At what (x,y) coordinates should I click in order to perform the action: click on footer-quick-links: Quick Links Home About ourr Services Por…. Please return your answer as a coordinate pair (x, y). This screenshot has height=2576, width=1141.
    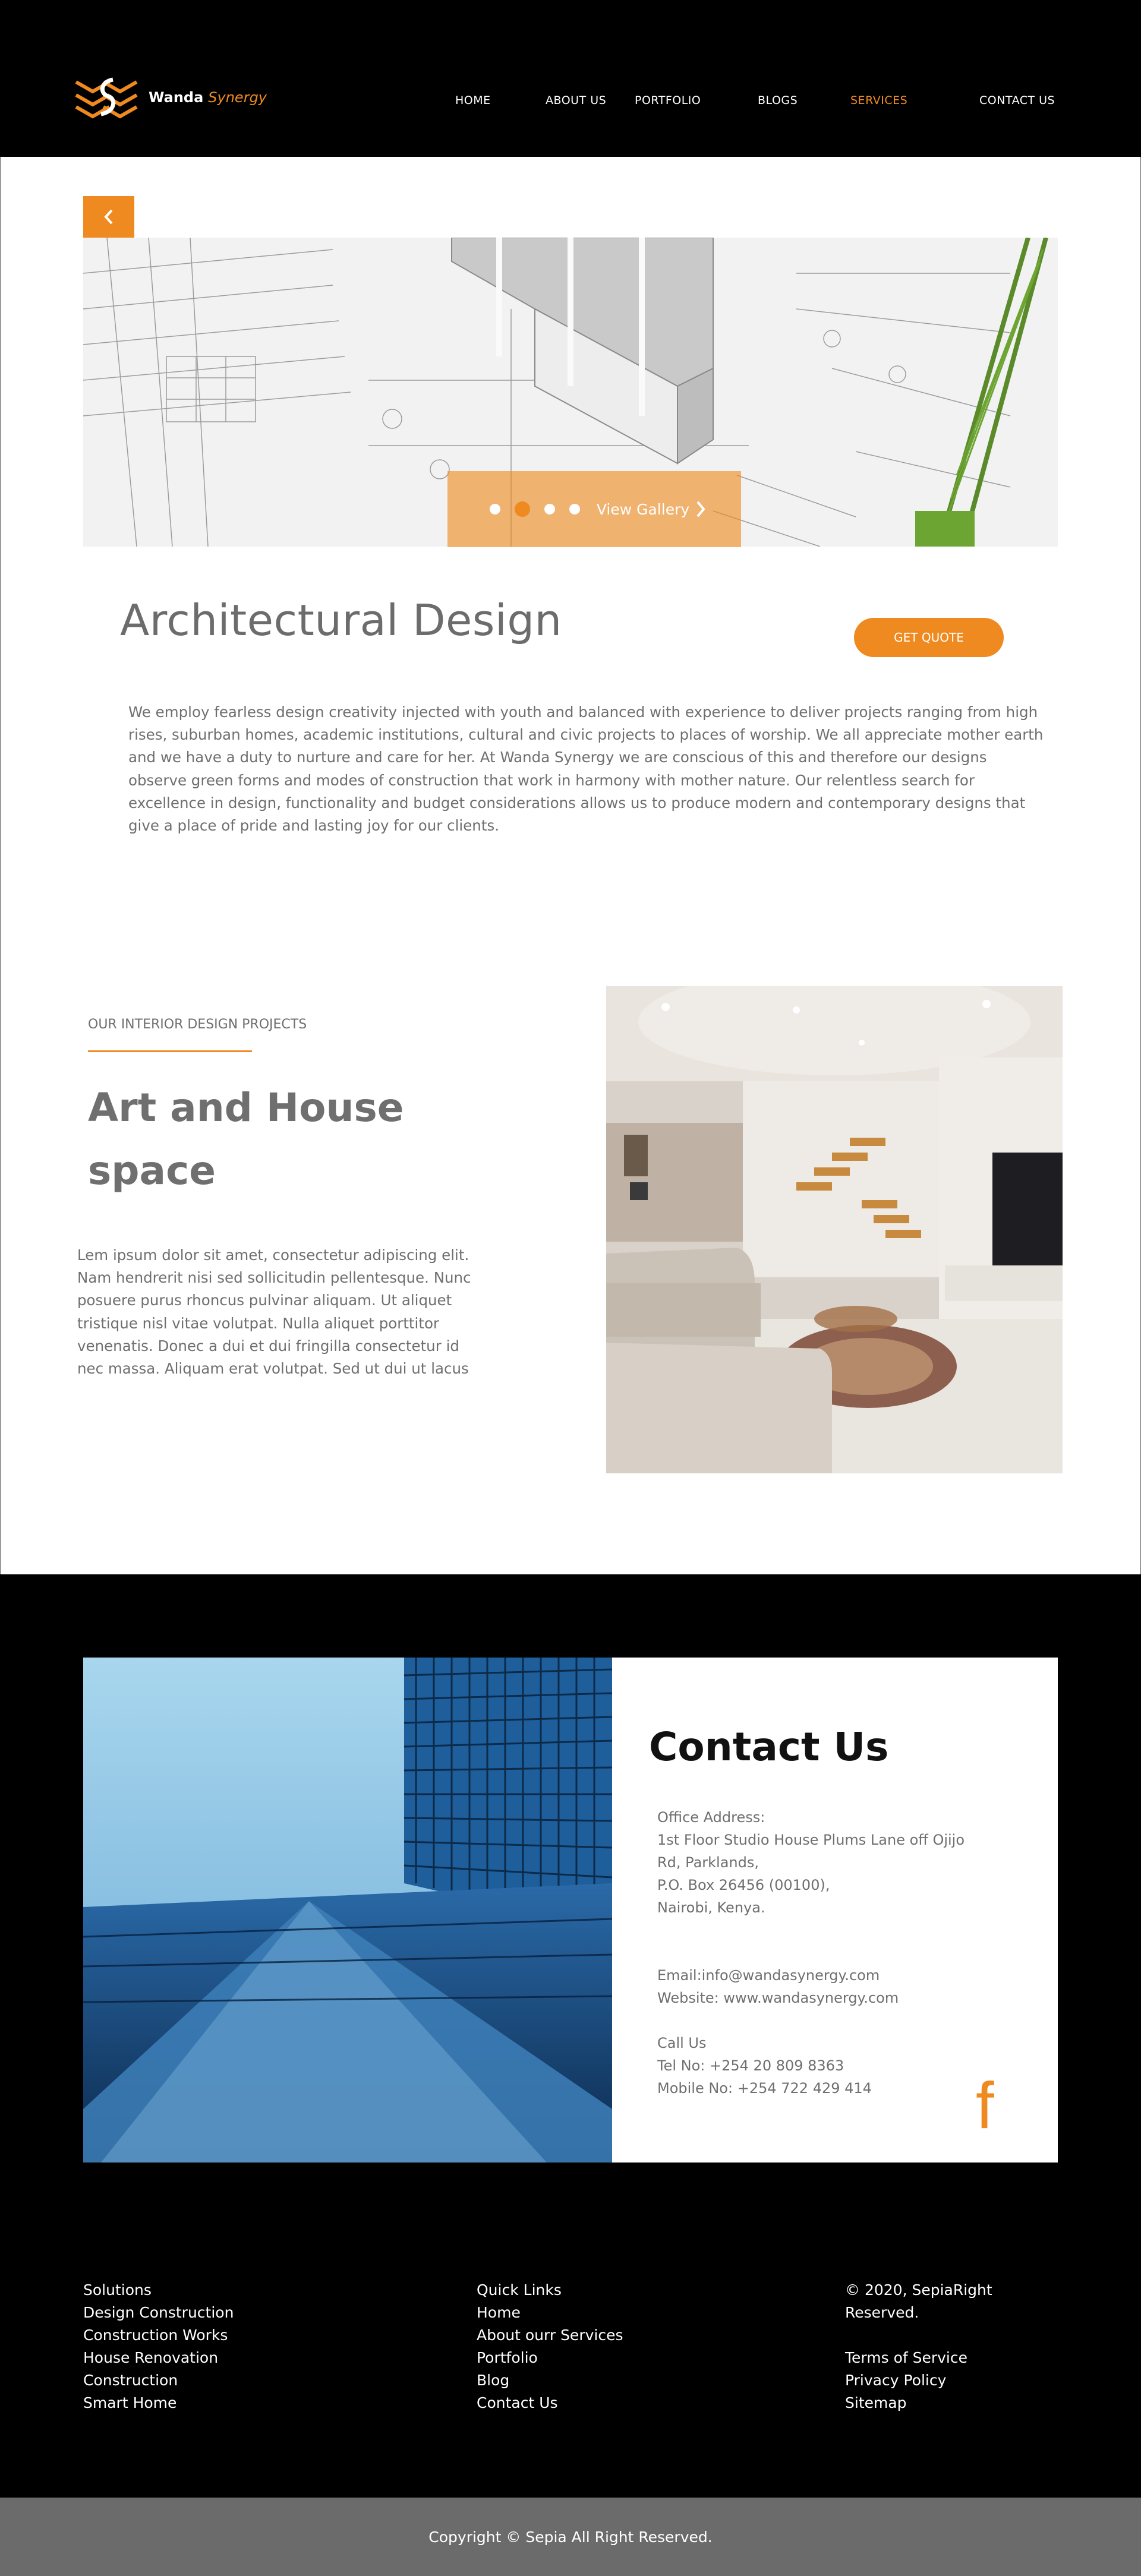
    Looking at the image, I should click on (550, 2346).